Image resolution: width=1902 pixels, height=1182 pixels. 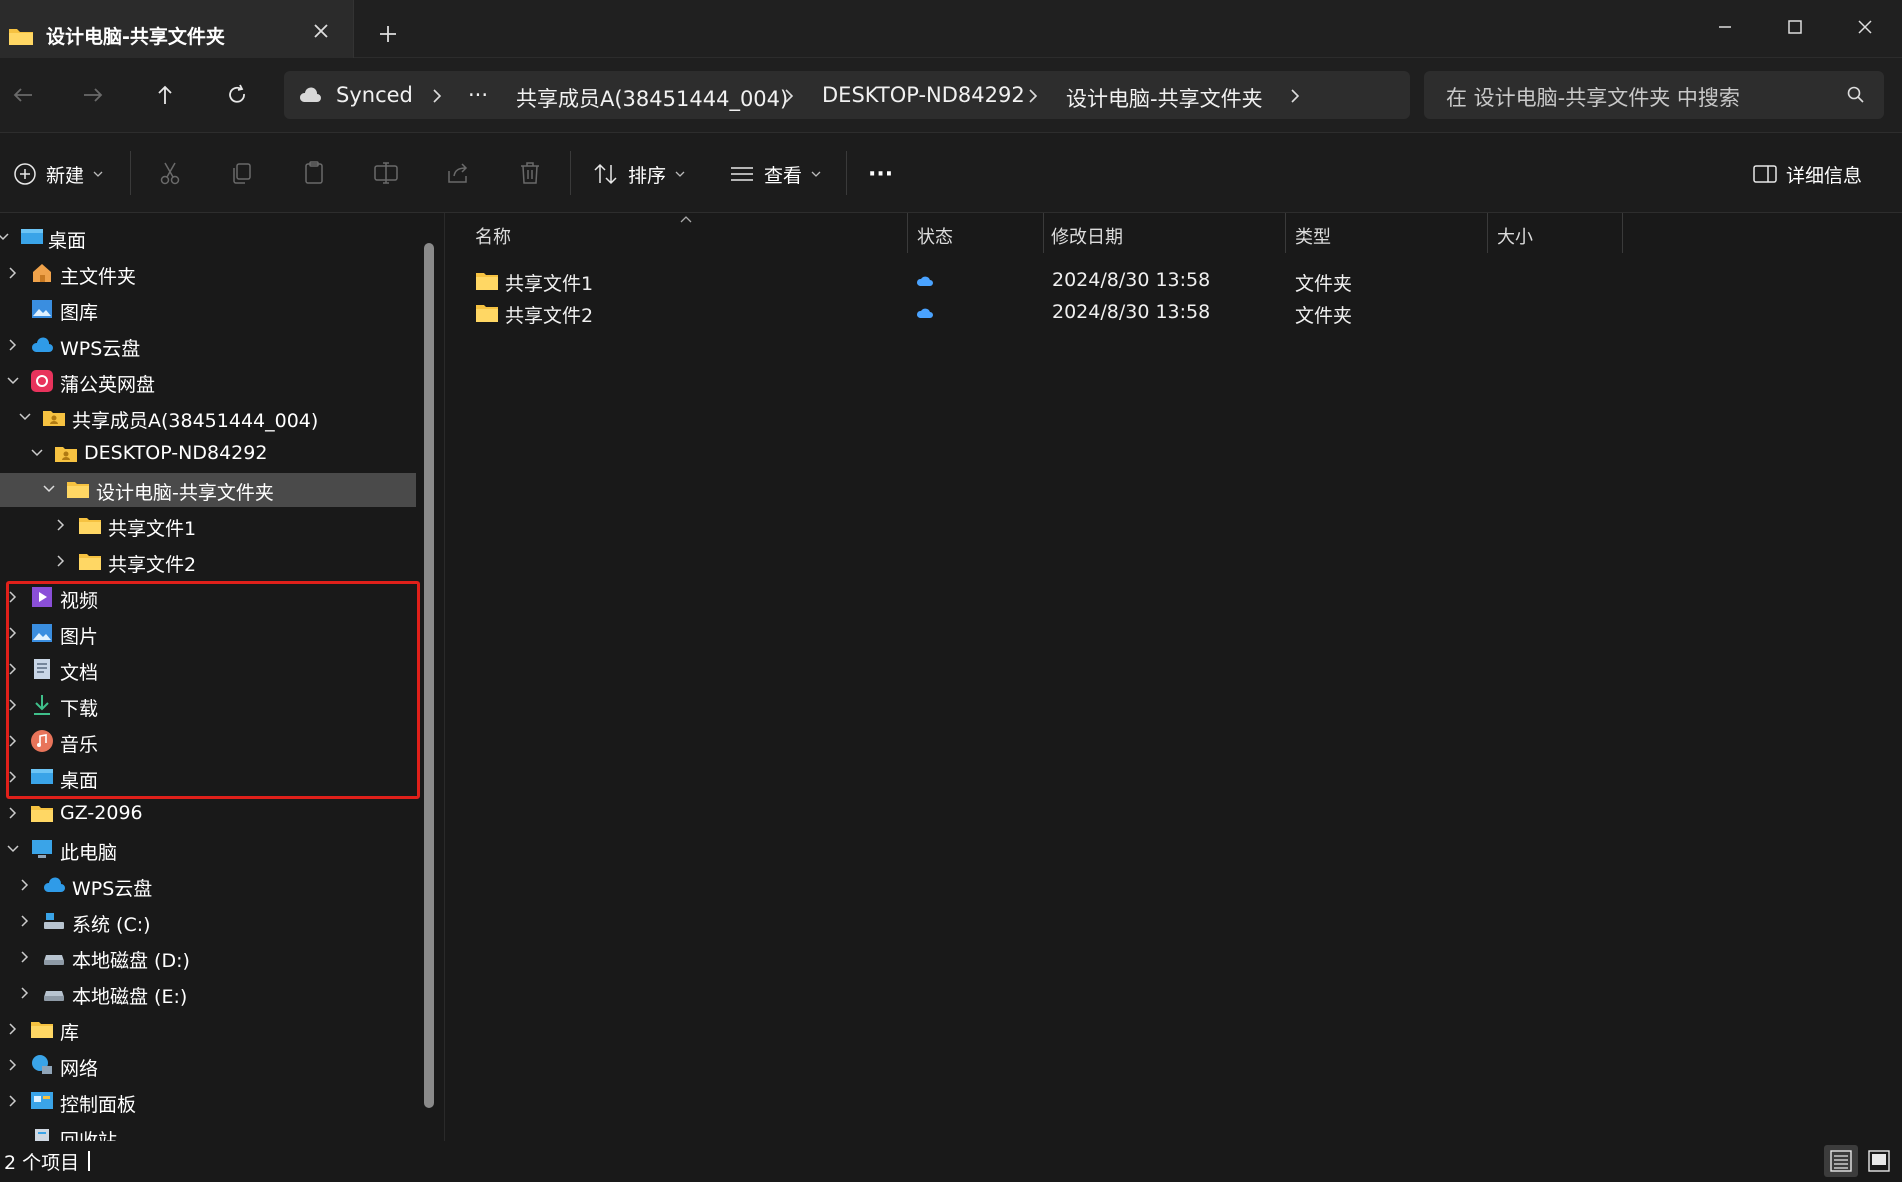 I want to click on tiles-view-button, so click(x=1879, y=1161).